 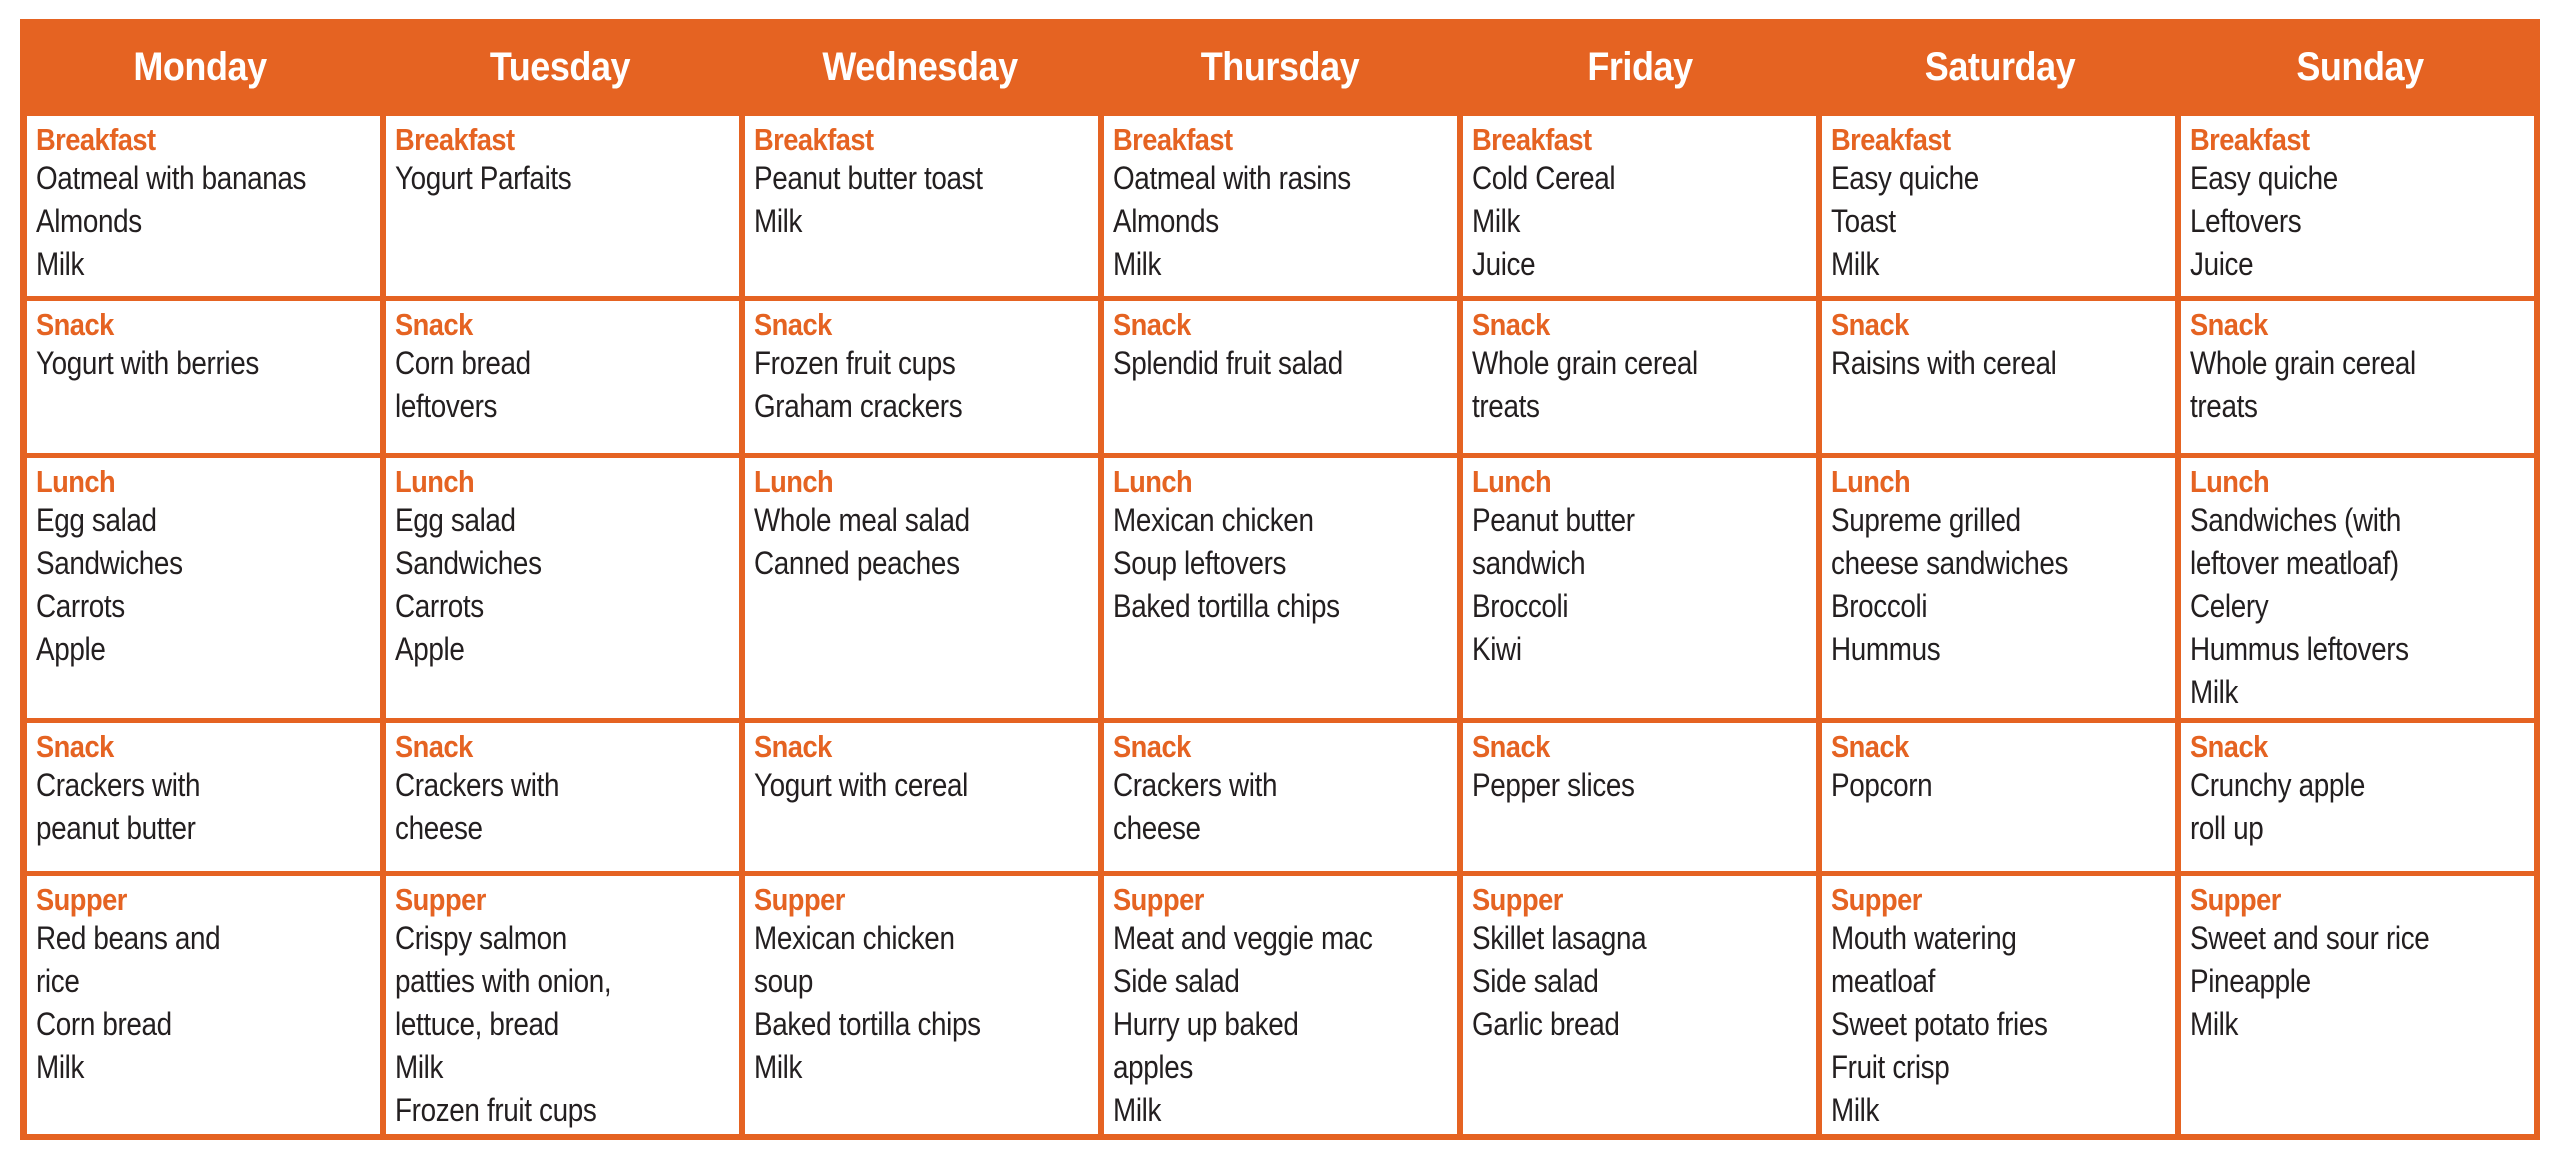 What do you see at coordinates (920, 67) in the screenshot?
I see `day-header-wednesday: Wednesday` at bounding box center [920, 67].